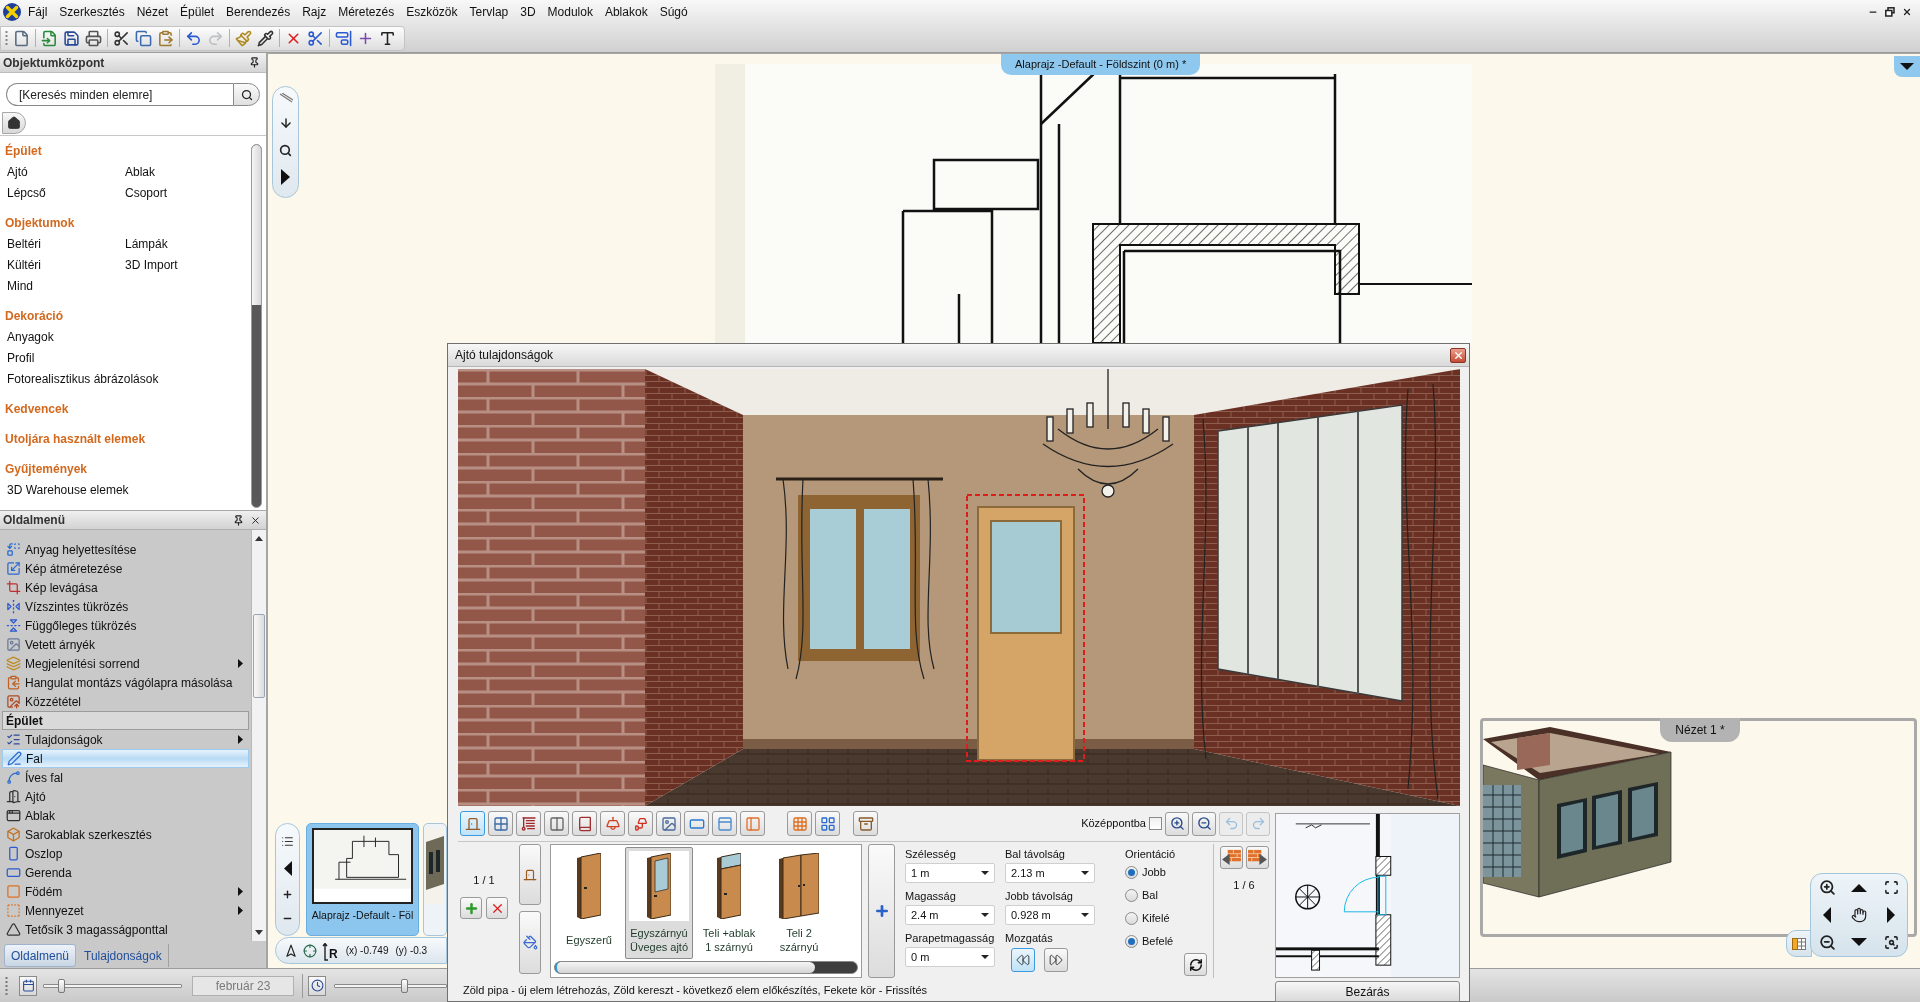 The width and height of the screenshot is (1920, 1002). What do you see at coordinates (315, 38) in the screenshot?
I see `scissors-icon` at bounding box center [315, 38].